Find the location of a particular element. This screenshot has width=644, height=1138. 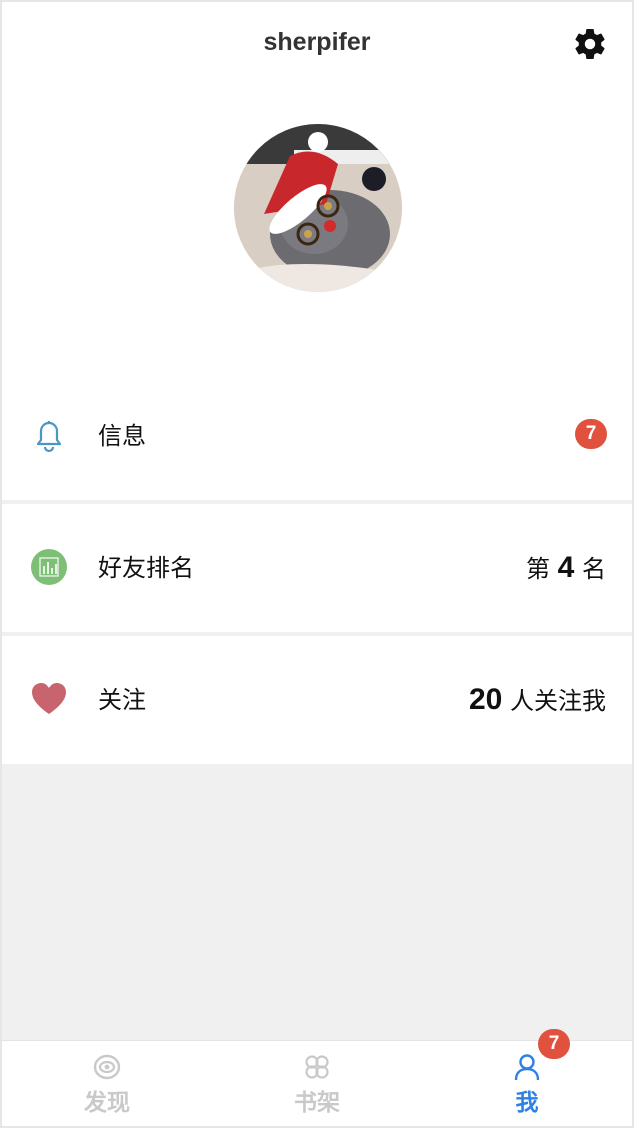

ranking-value: 第 4 名 is located at coordinates (566, 568).